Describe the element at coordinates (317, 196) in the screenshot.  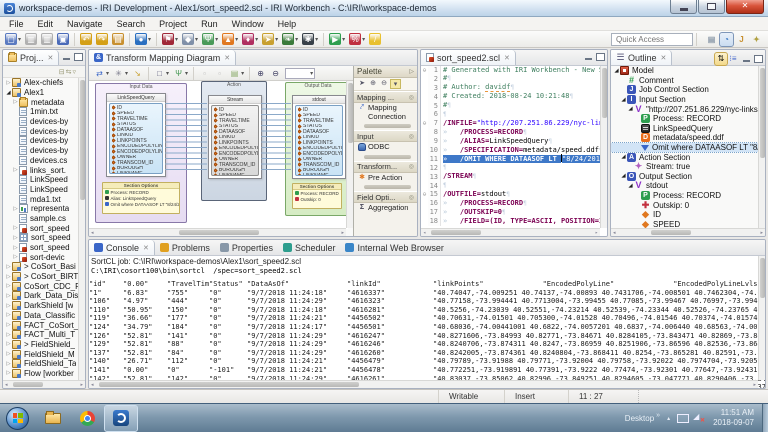
I see `diagram-output-note: Section Options Process: RECORD Outskip: 0` at that location.